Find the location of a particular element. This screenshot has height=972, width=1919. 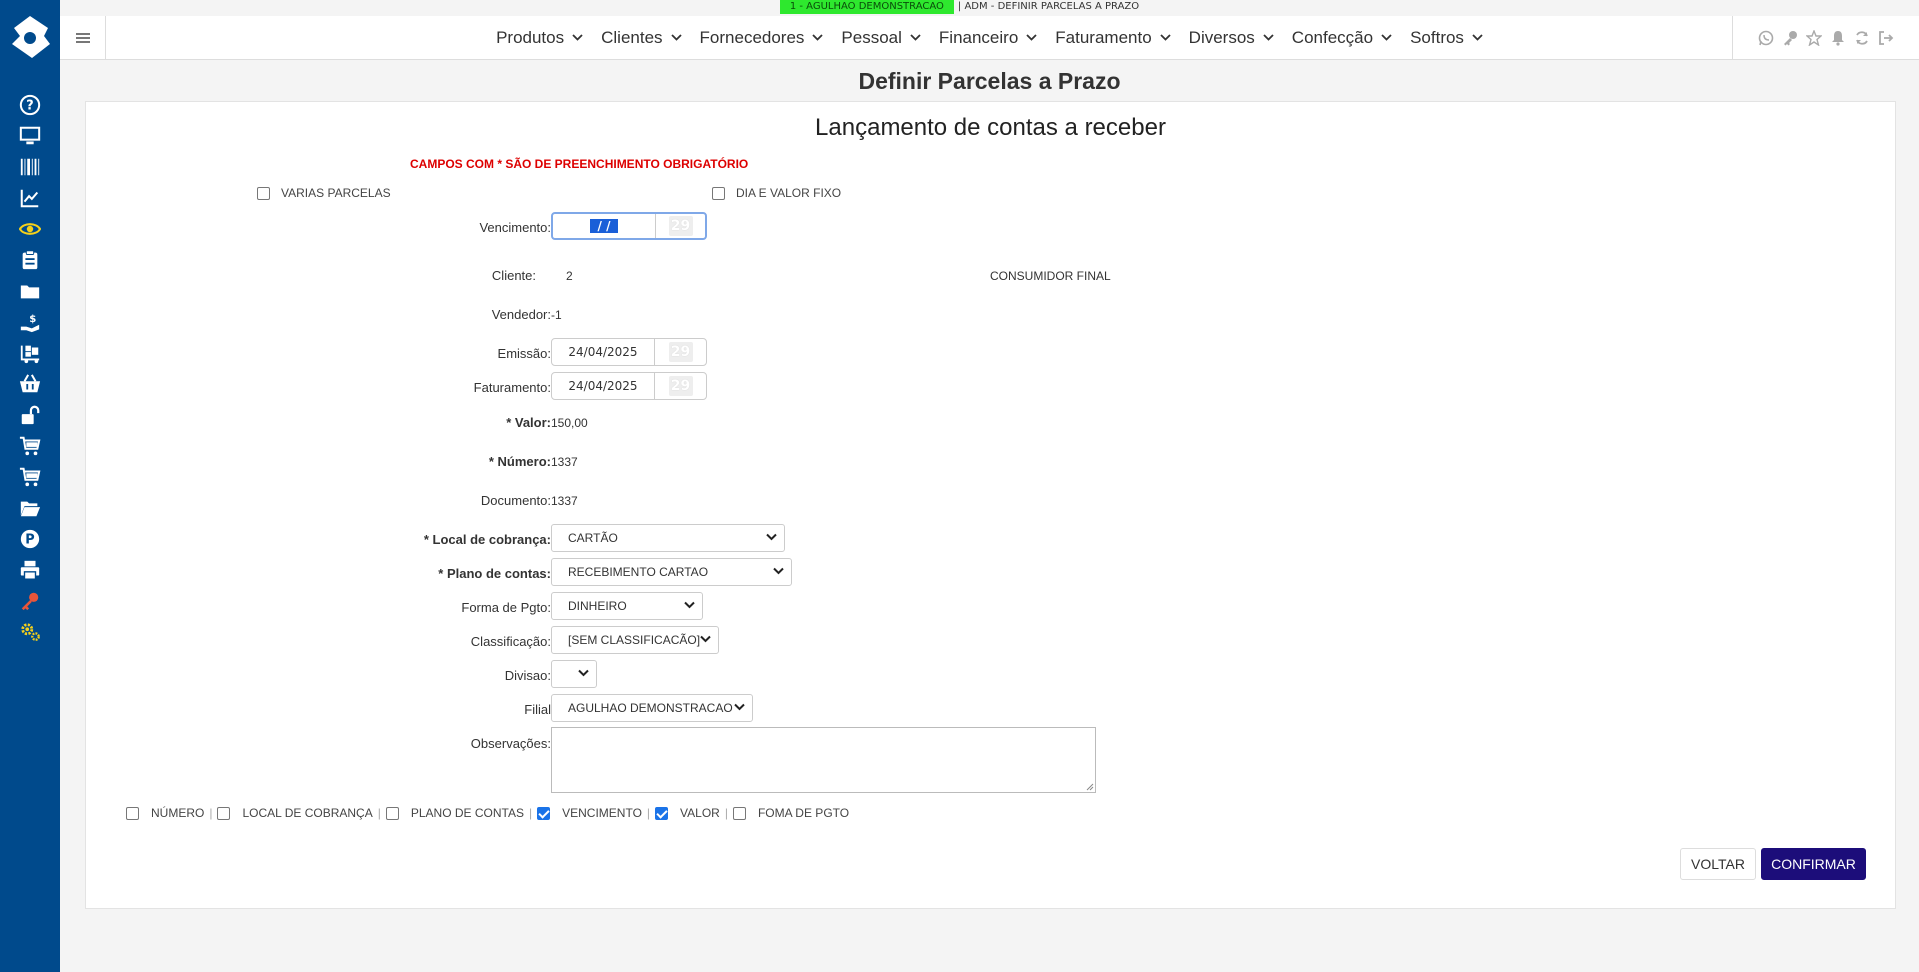

divisao-select is located at coordinates (574, 674).